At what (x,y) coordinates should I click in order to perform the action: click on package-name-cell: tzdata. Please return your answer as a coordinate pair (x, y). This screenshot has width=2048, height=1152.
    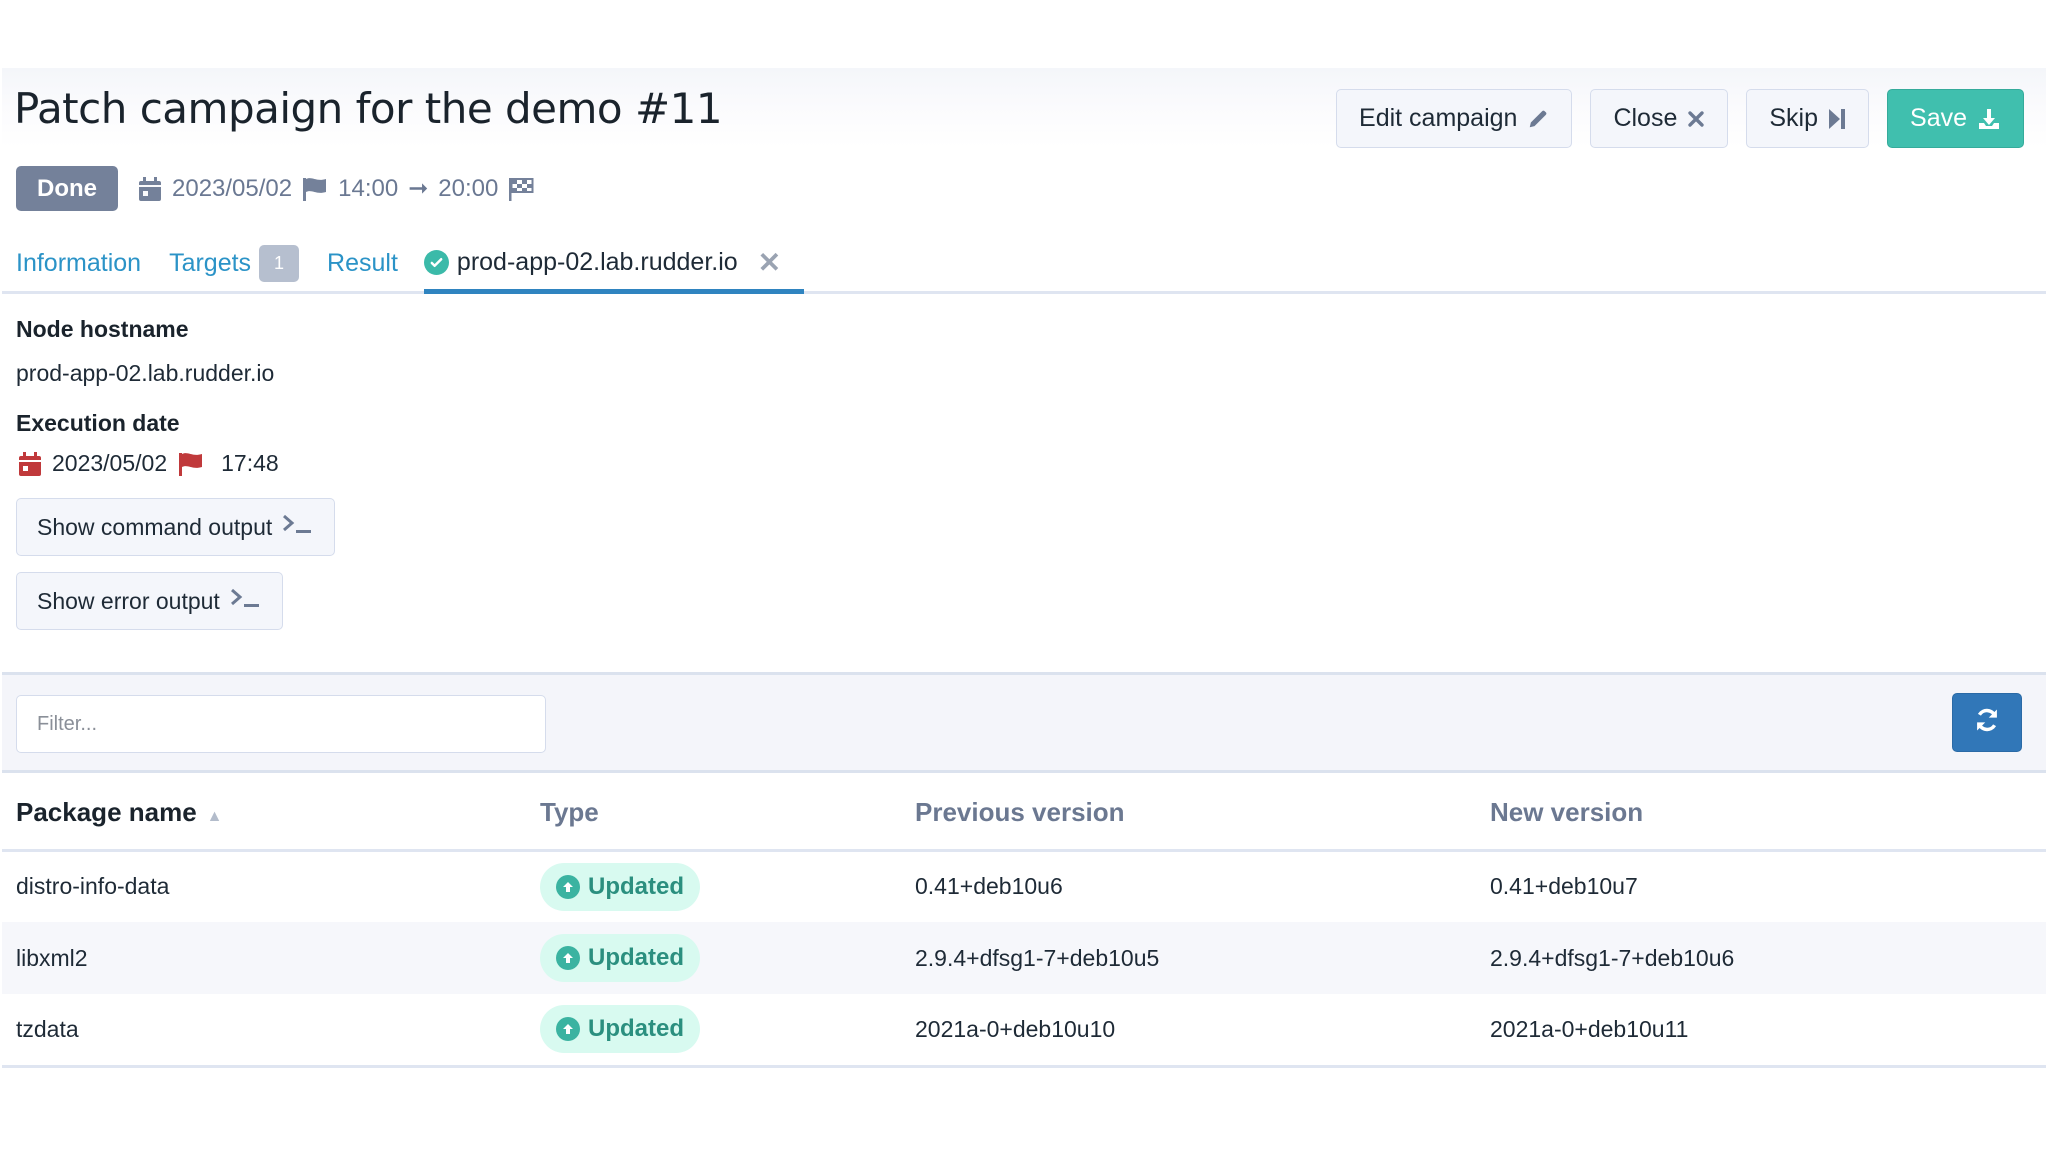
    Looking at the image, I should click on (264, 1031).